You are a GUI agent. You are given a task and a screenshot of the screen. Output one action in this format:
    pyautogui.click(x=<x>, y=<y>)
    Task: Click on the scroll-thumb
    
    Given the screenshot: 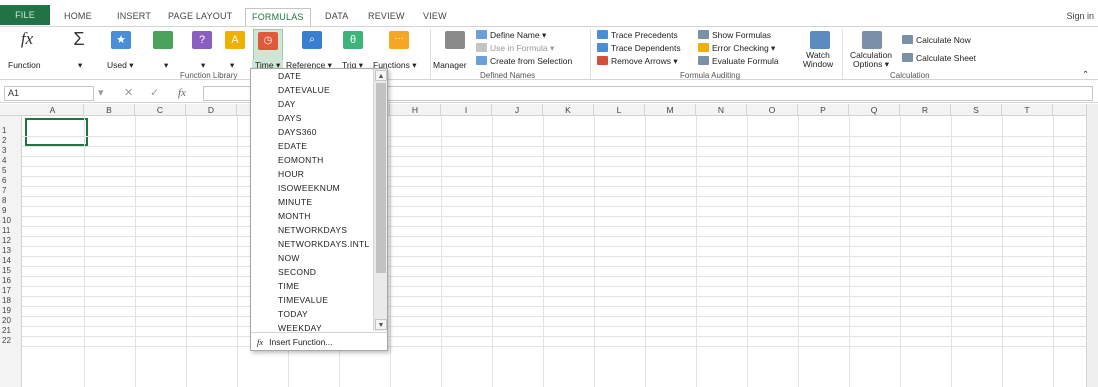 What is the action you would take?
    pyautogui.click(x=381, y=178)
    